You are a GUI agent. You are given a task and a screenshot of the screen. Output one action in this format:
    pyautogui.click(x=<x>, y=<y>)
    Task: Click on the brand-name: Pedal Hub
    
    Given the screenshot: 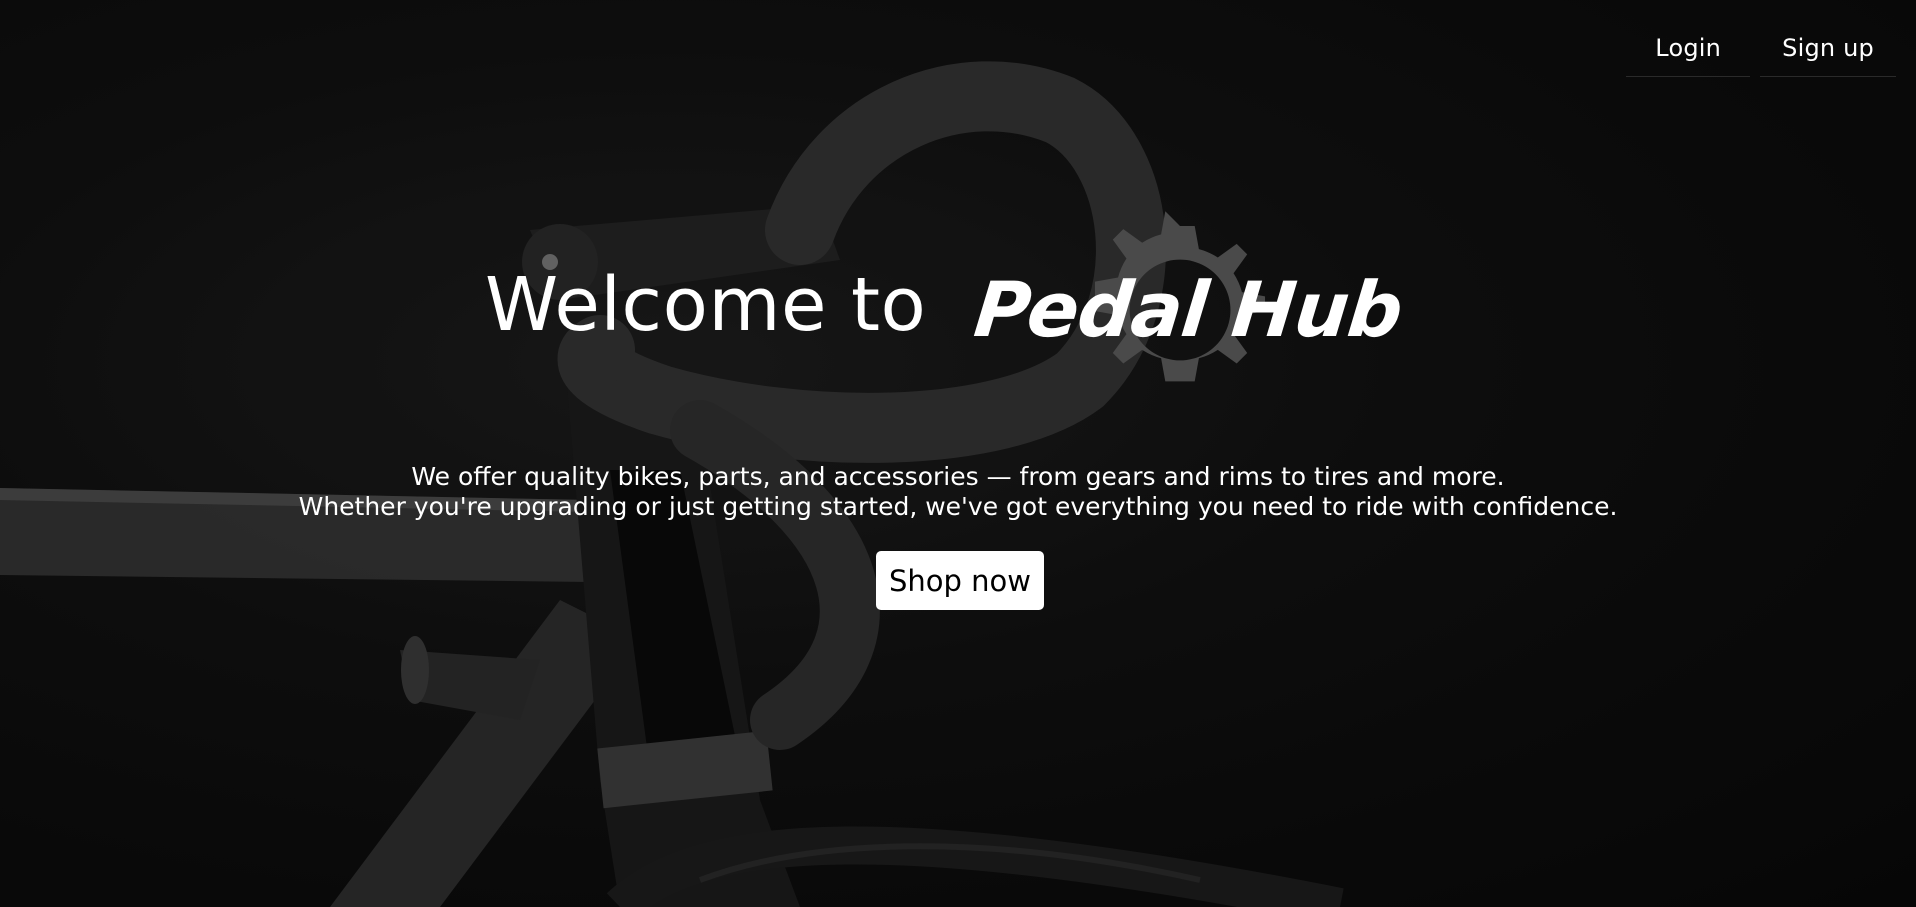 What is the action you would take?
    pyautogui.click(x=1188, y=309)
    